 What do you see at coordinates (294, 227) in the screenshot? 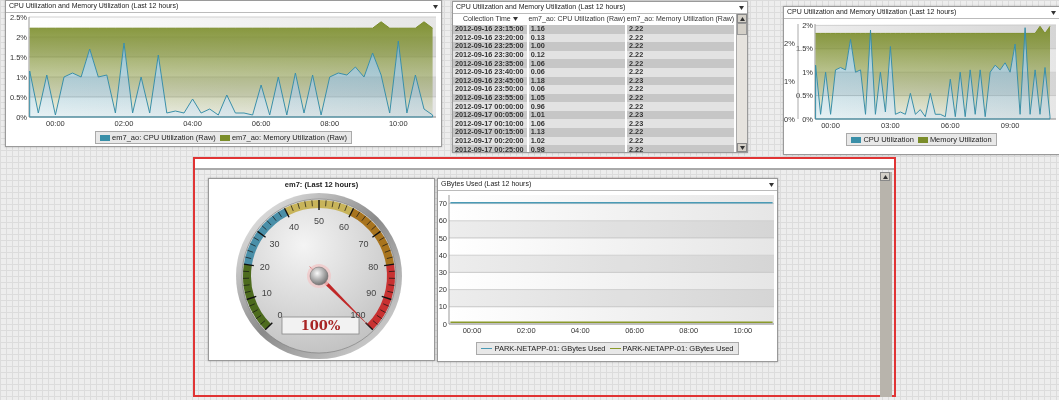
I see `gauge-scale-label: 40` at bounding box center [294, 227].